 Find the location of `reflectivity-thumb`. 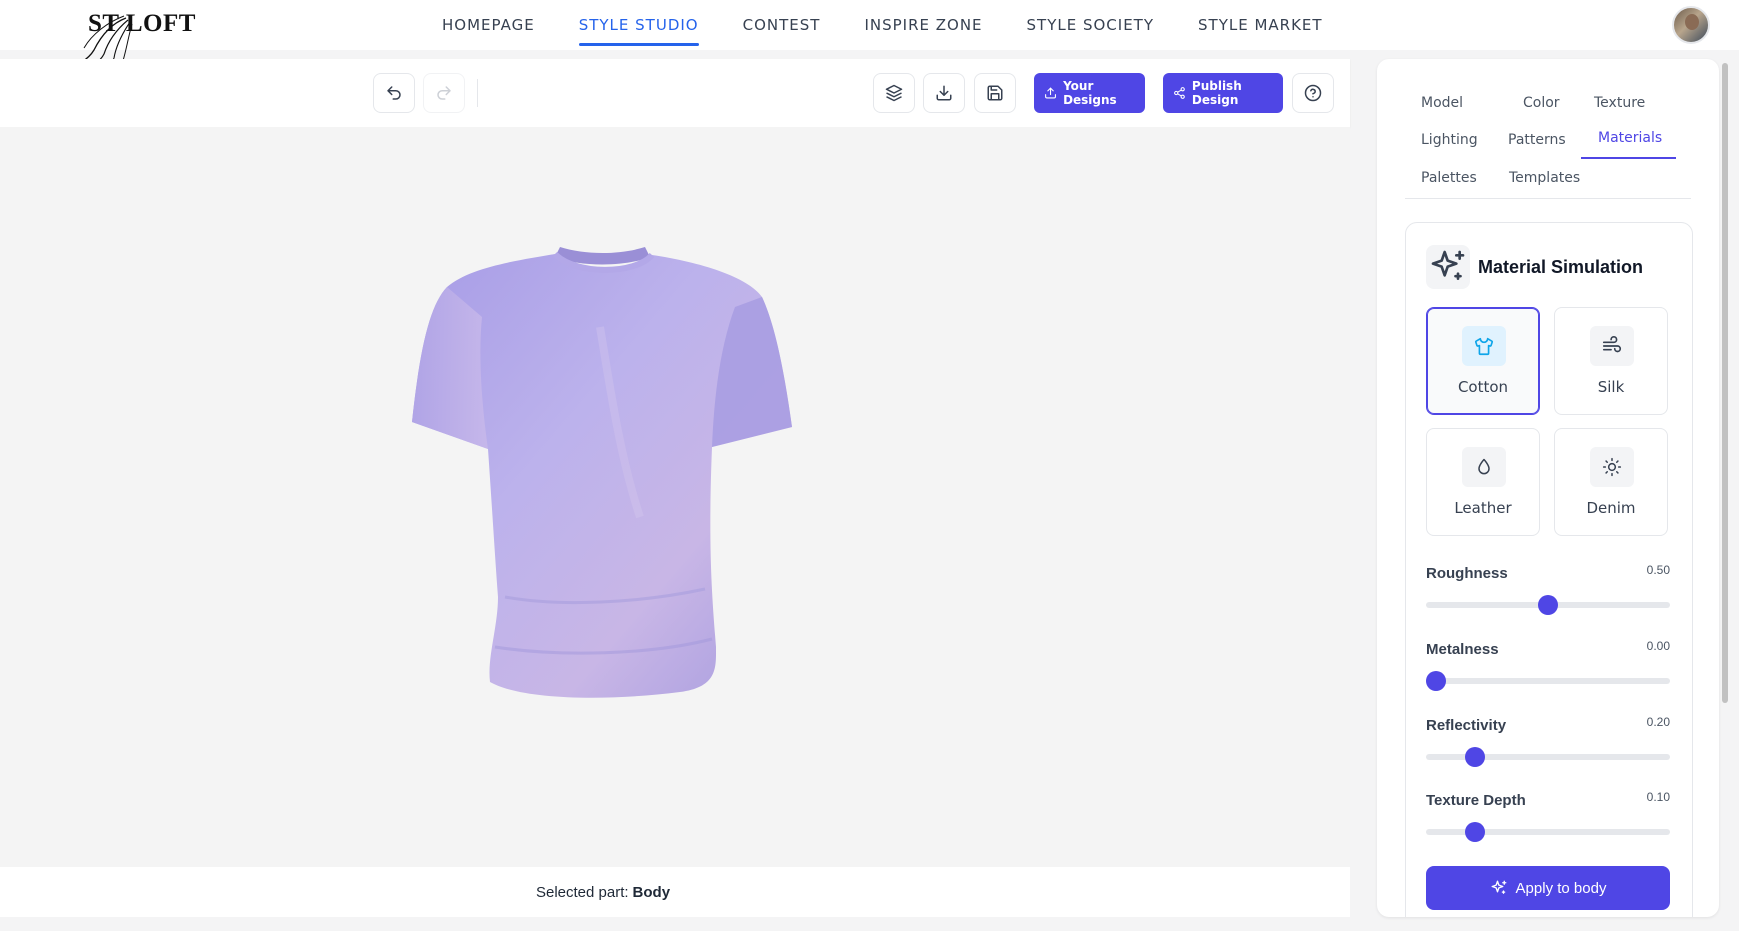

reflectivity-thumb is located at coordinates (1474, 757).